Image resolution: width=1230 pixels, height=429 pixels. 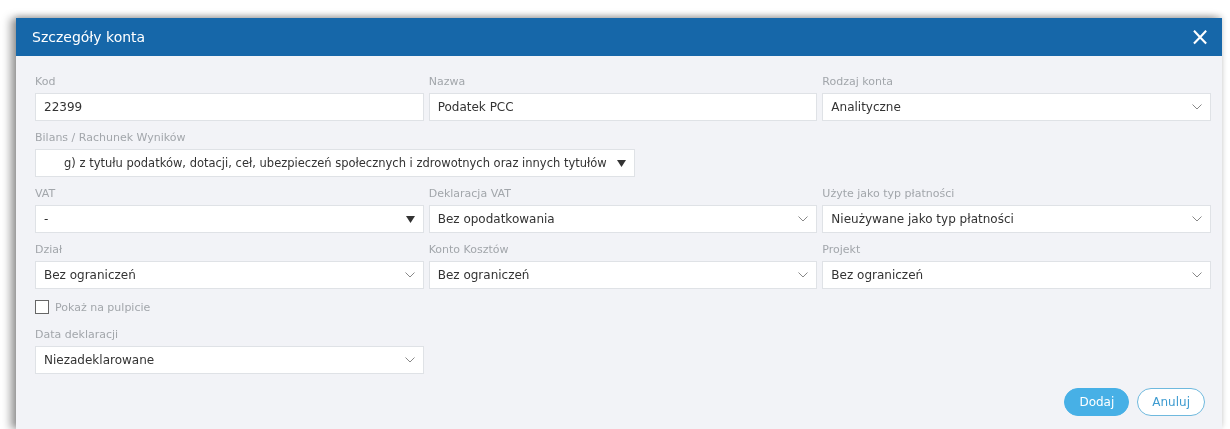 What do you see at coordinates (103, 307) in the screenshot?
I see `checkbox-label: Pokaż na pulpicie` at bounding box center [103, 307].